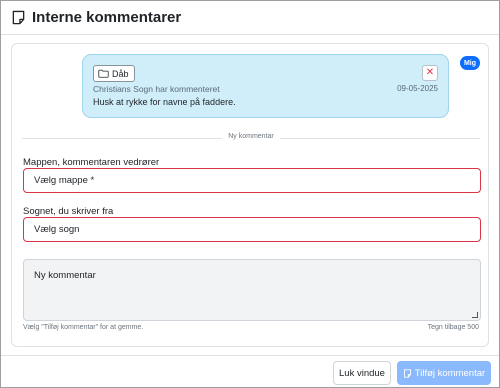 This screenshot has height=388, width=500. I want to click on divider-label: Ny kommentar, so click(251, 136).